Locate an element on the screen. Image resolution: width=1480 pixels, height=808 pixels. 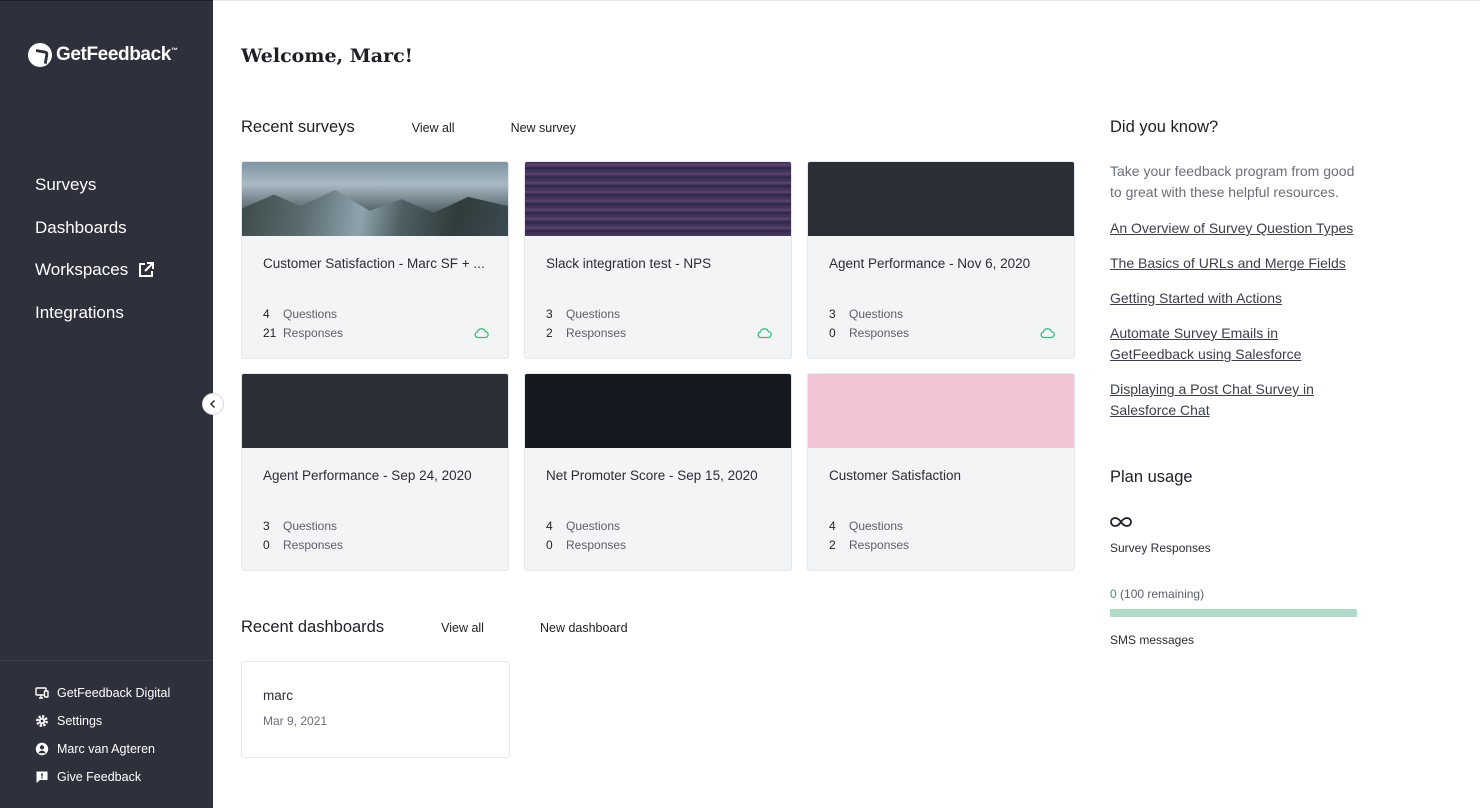
survey-title: Net Promoter Score - Sep 15, 2020 is located at coordinates (652, 475).